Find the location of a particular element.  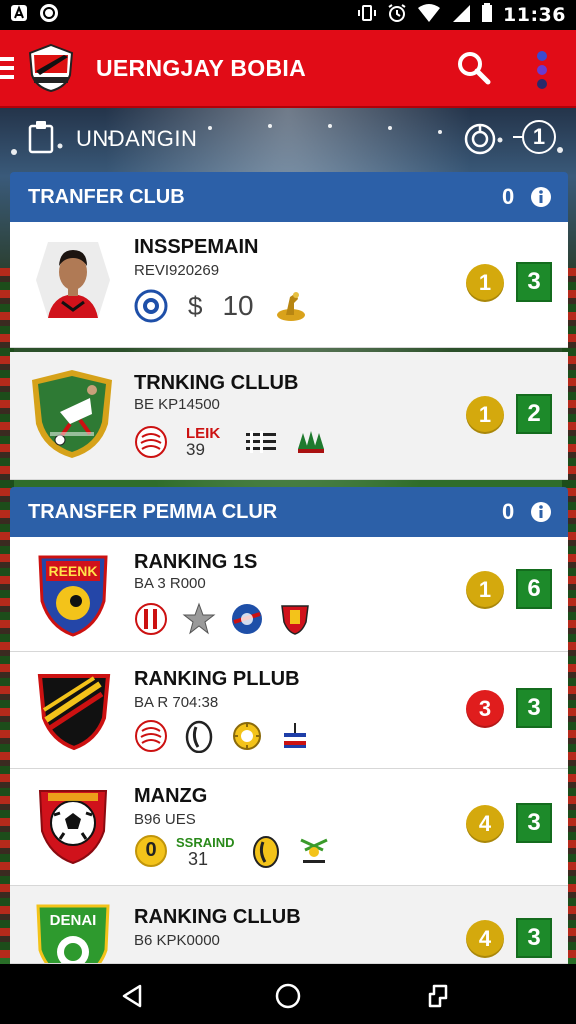

stat-symbol: $ is located at coordinates (195, 305).